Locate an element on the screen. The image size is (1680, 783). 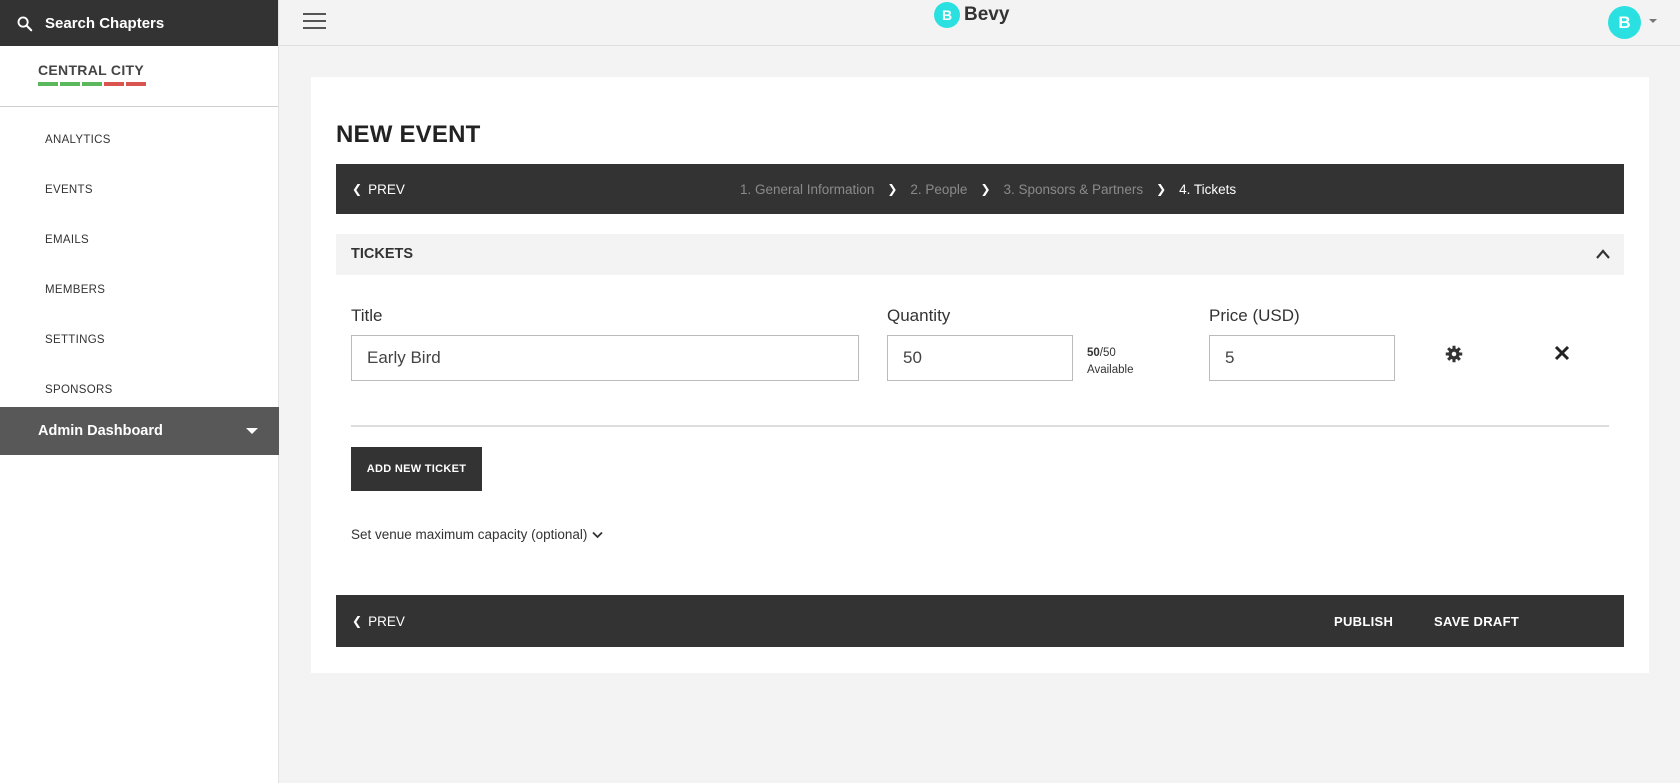
ticket-title-input is located at coordinates (605, 358).